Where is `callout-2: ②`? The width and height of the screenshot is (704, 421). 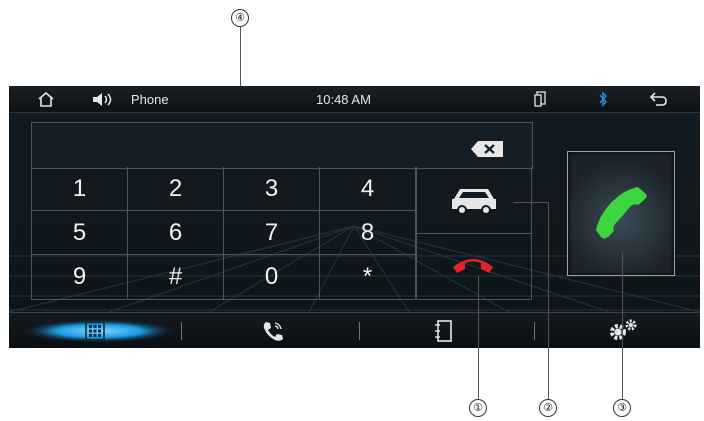 callout-2: ② is located at coordinates (548, 408).